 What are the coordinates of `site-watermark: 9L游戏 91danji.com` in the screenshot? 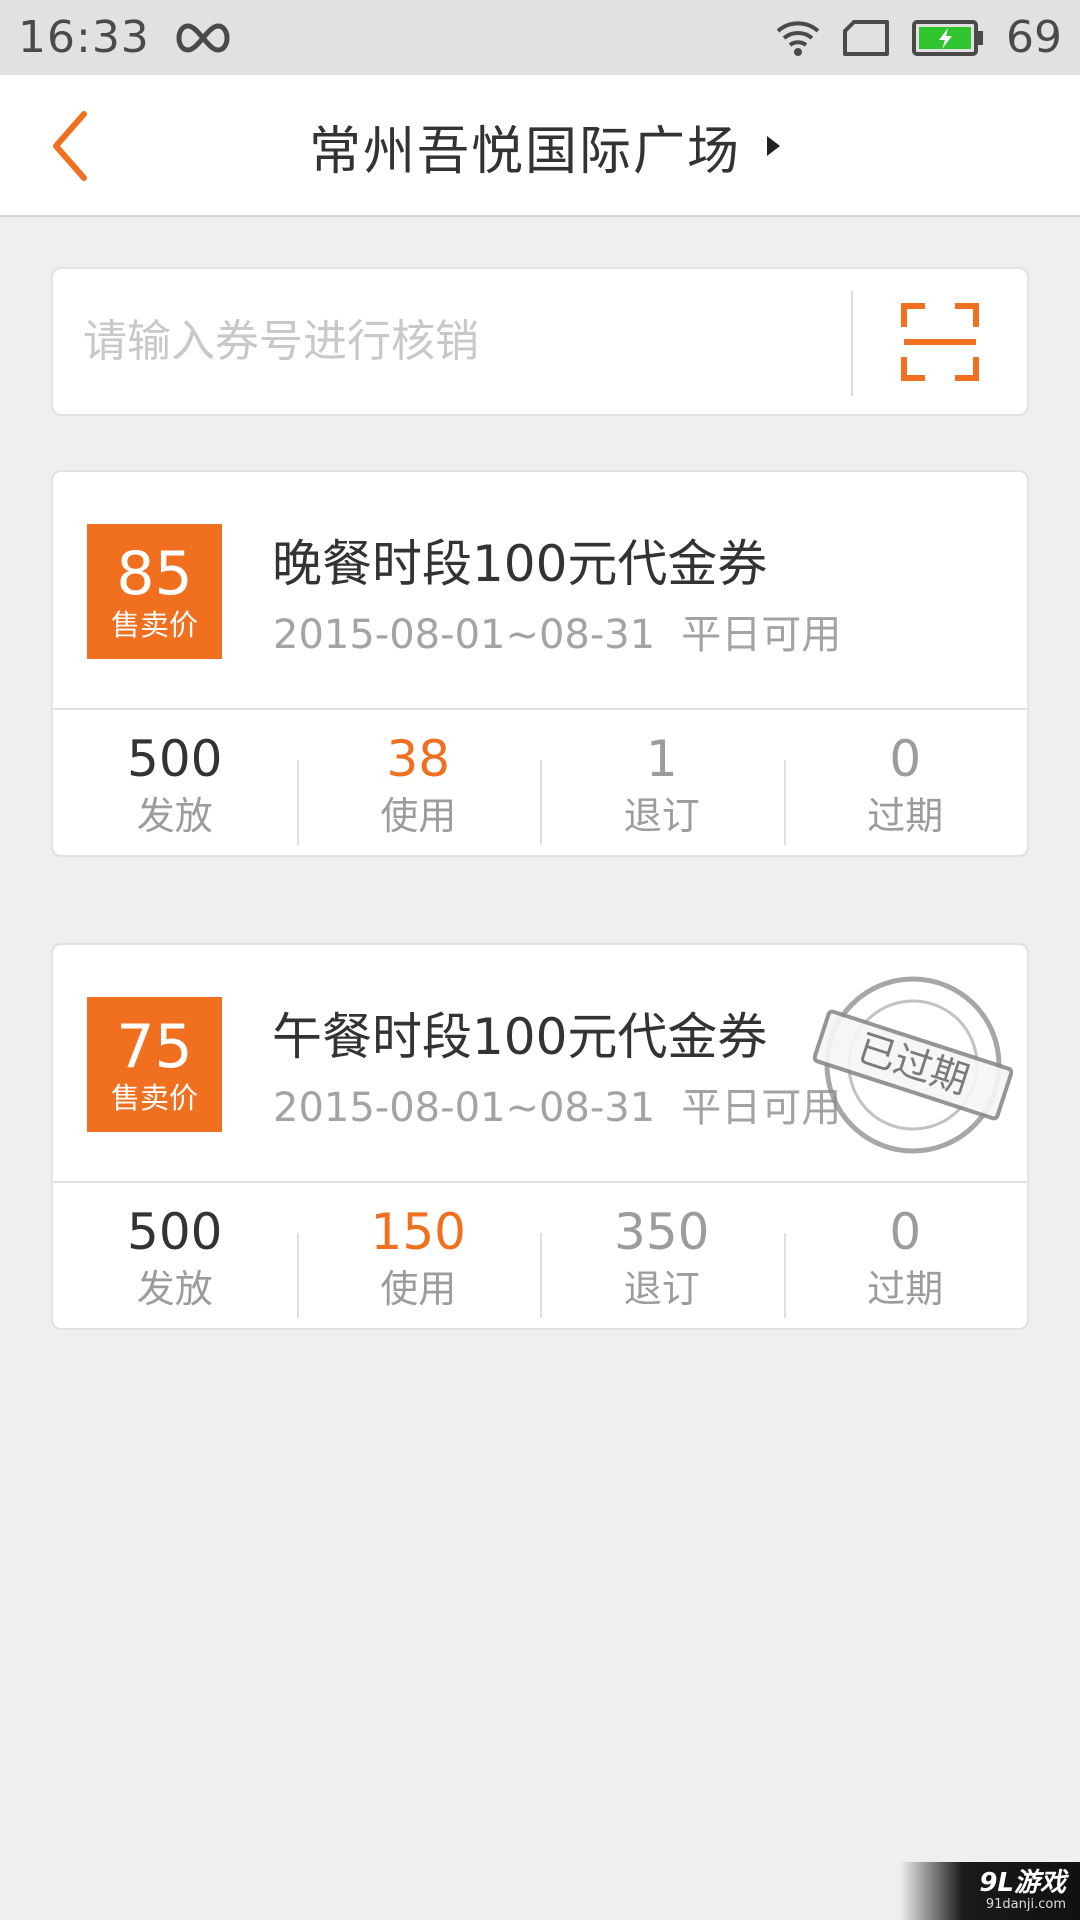 It's located at (990, 1891).